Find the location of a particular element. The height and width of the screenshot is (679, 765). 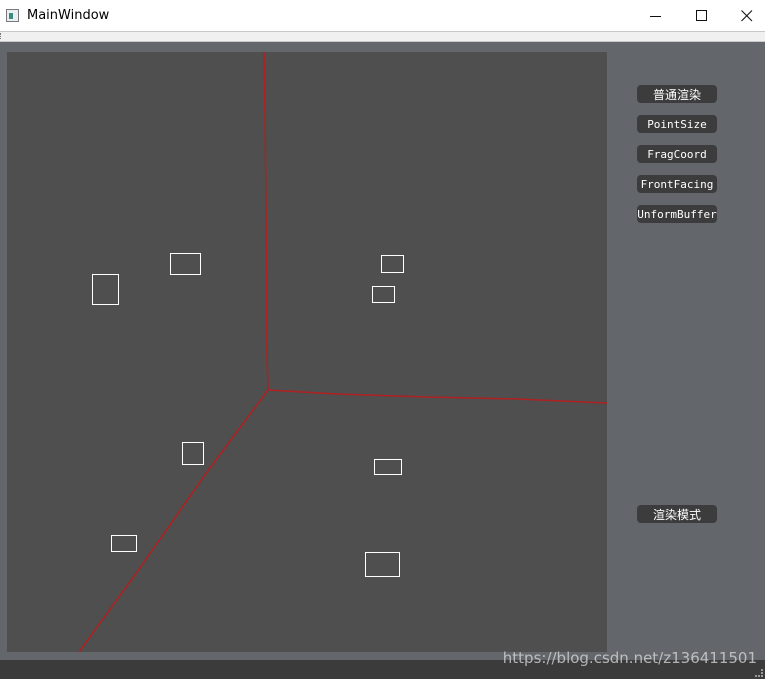

close-icon is located at coordinates (747, 16).